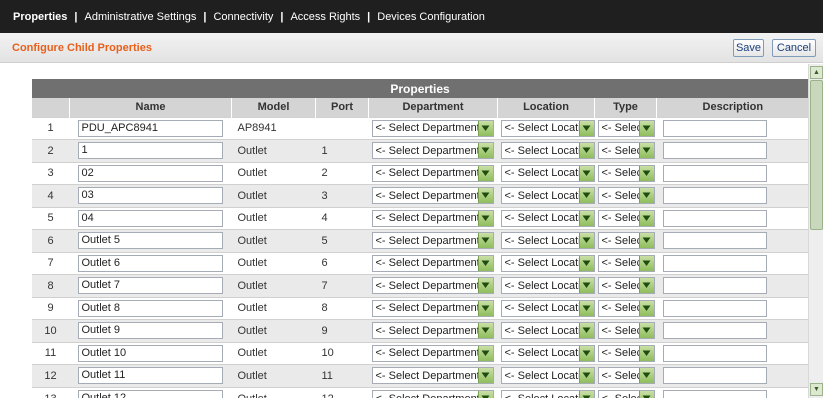 This screenshot has width=823, height=398. I want to click on name-input: Outlet 9, so click(150, 331).